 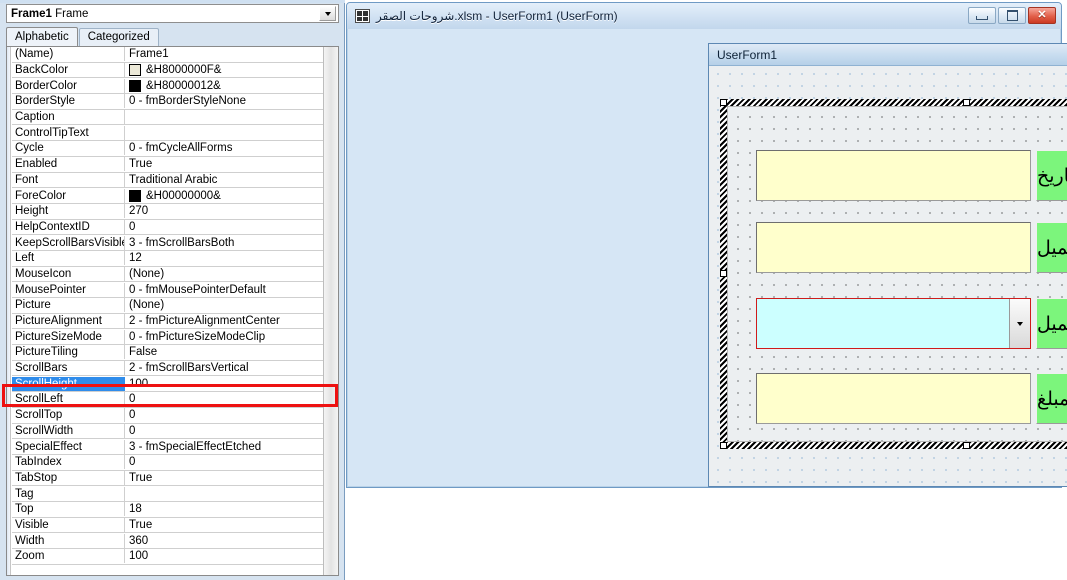 I want to click on userform-title: UserForm1, so click(x=747, y=54).